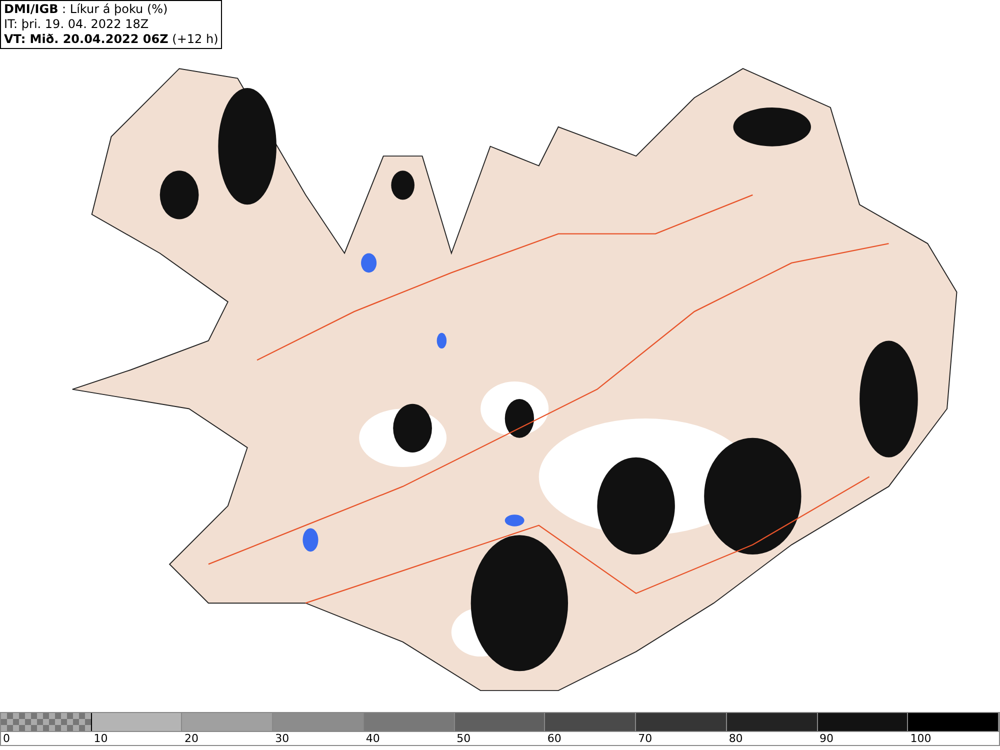 The height and width of the screenshot is (750, 1000). I want to click on scale-label: 100, so click(953, 738).